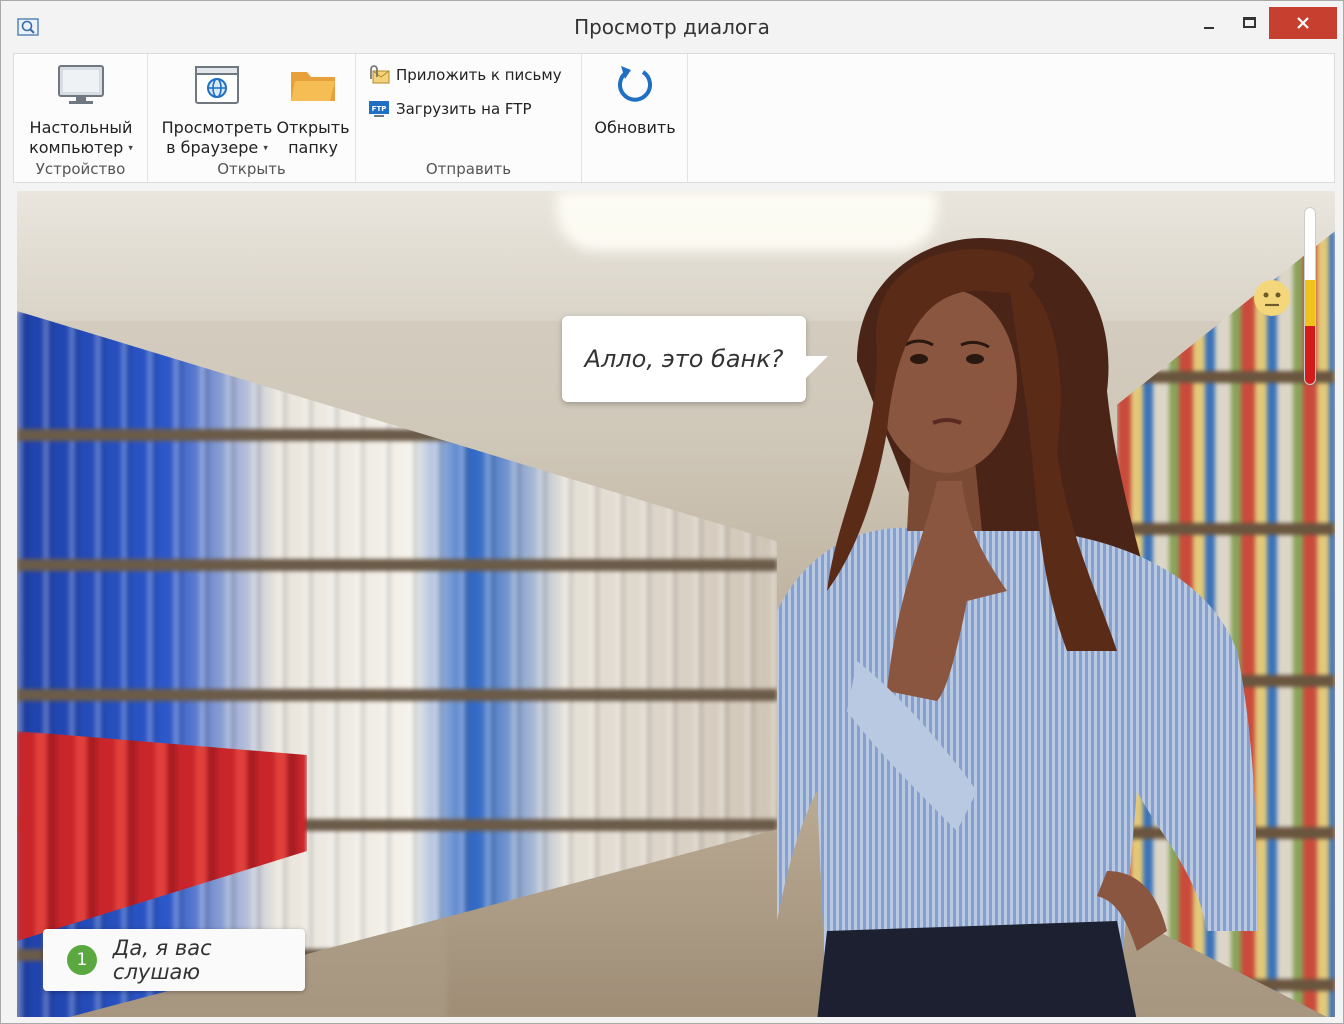 The height and width of the screenshot is (1024, 1344). I want to click on answer-text: Да, я вас слушаю, so click(162, 960).